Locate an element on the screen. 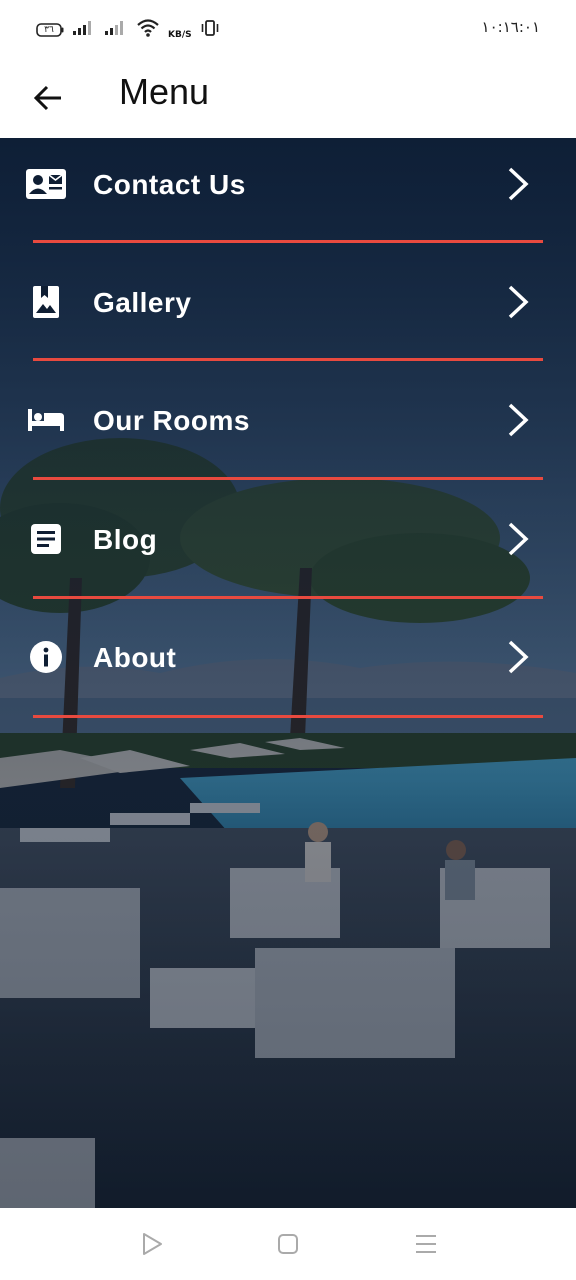  image-bookmark-icon is located at coordinates (46, 302).